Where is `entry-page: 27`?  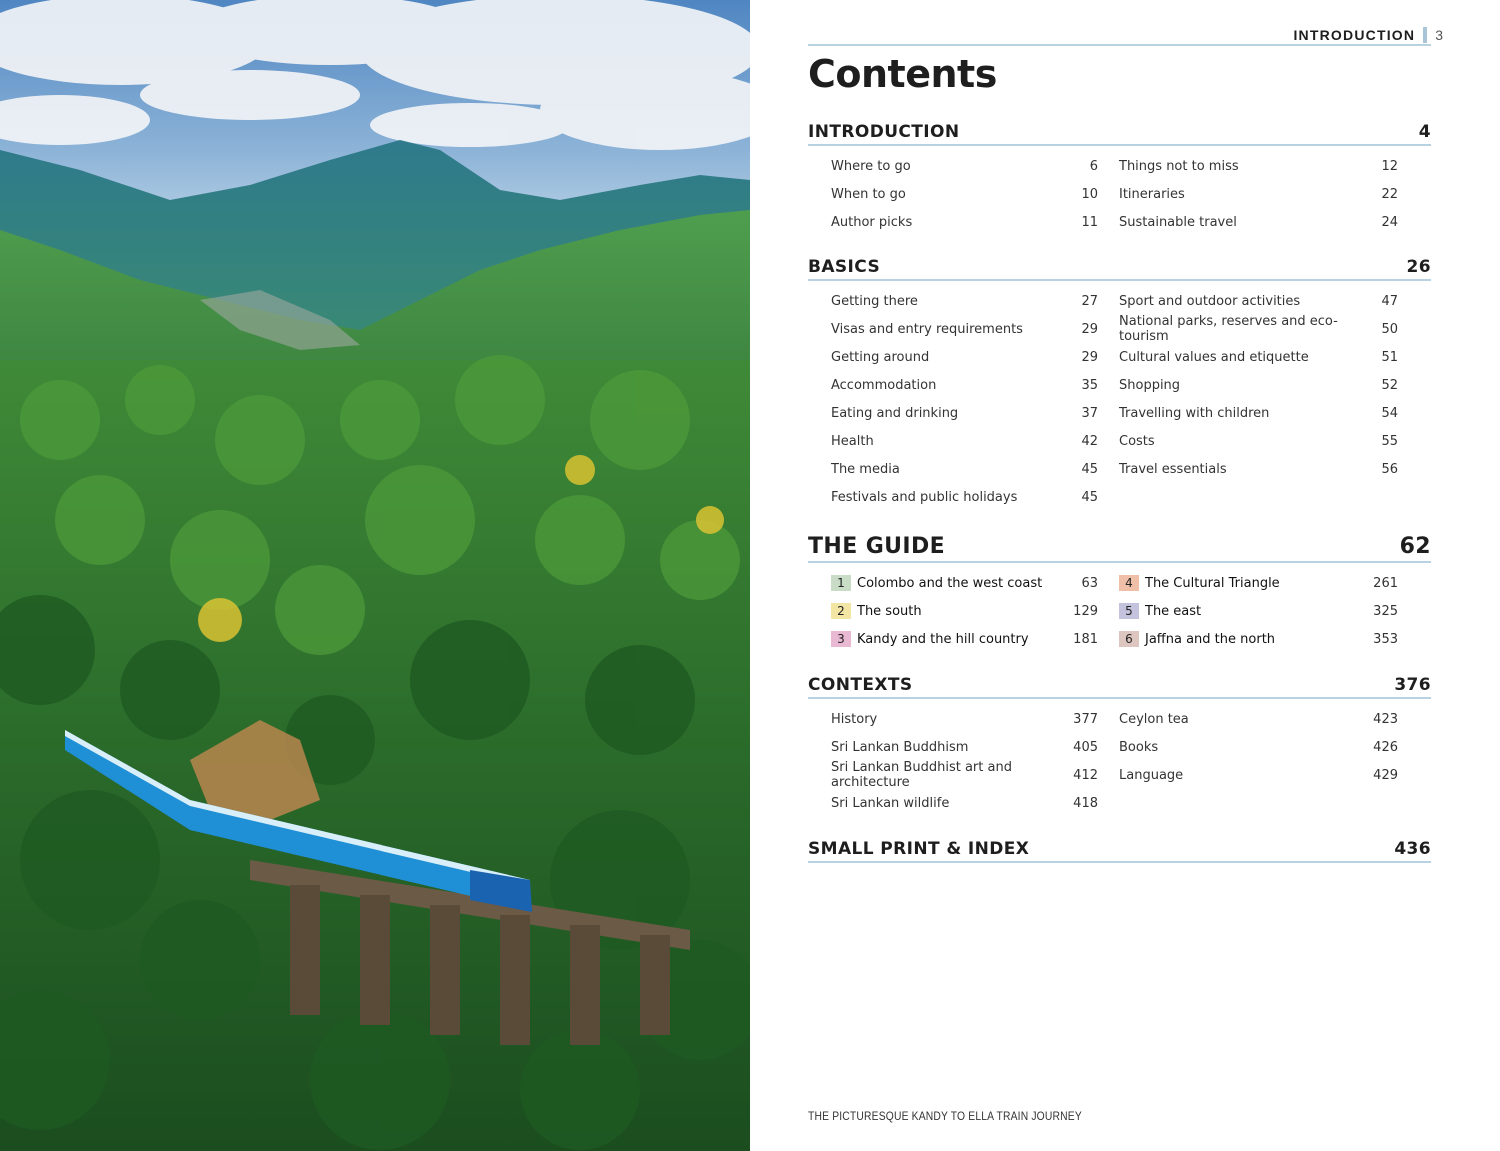 entry-page: 27 is located at coordinates (1089, 301).